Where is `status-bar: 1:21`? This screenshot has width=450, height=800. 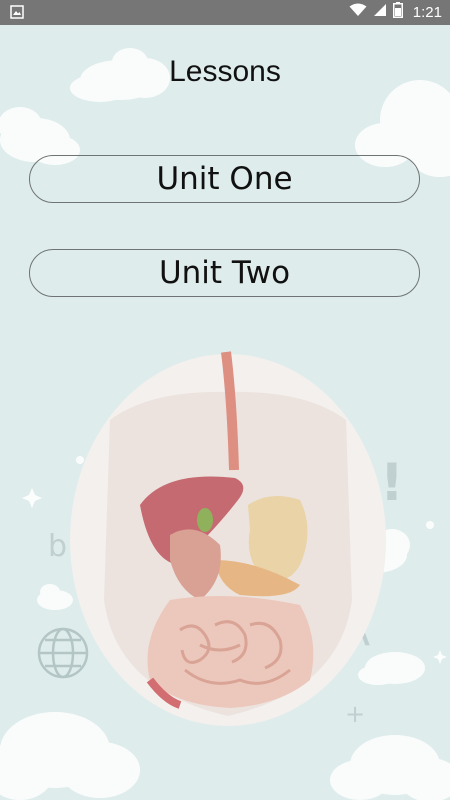
status-bar: 1:21 is located at coordinates (225, 12).